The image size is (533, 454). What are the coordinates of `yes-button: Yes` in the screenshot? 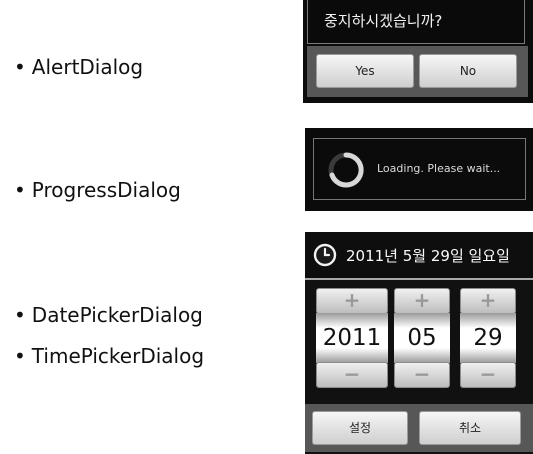 It's located at (365, 71).